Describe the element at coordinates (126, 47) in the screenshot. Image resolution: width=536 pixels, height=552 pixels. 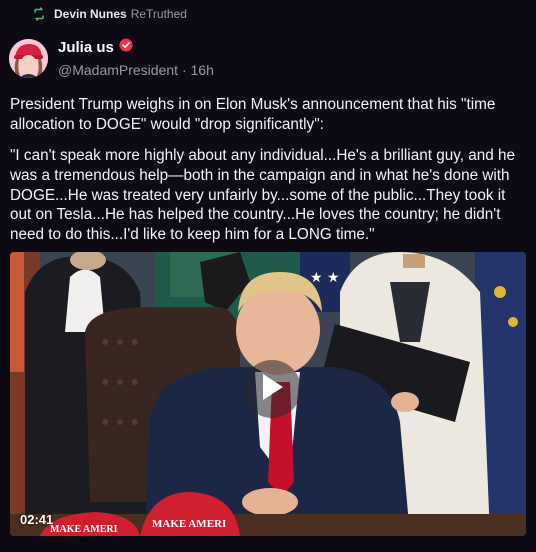
I see `verified-badge-icon` at that location.